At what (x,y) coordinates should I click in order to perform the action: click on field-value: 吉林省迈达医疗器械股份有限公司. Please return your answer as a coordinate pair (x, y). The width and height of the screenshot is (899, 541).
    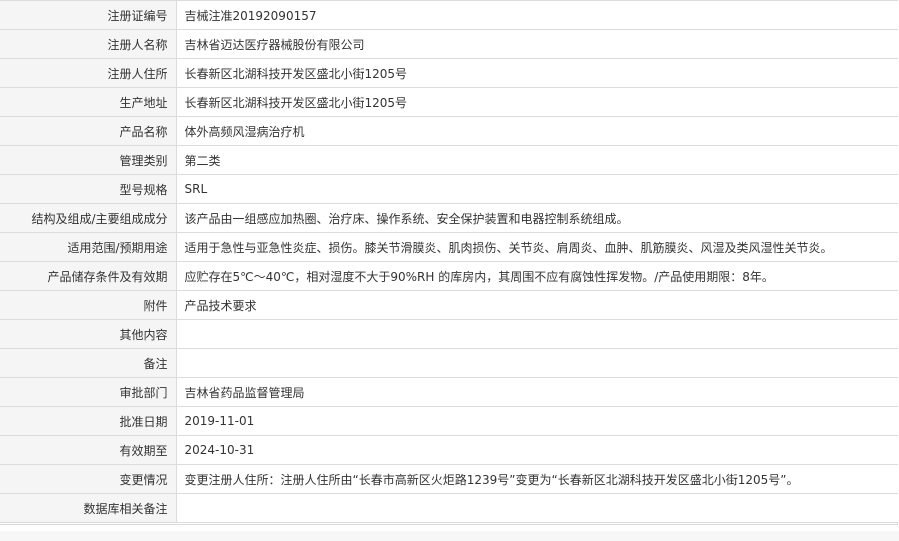
    Looking at the image, I should click on (537, 44).